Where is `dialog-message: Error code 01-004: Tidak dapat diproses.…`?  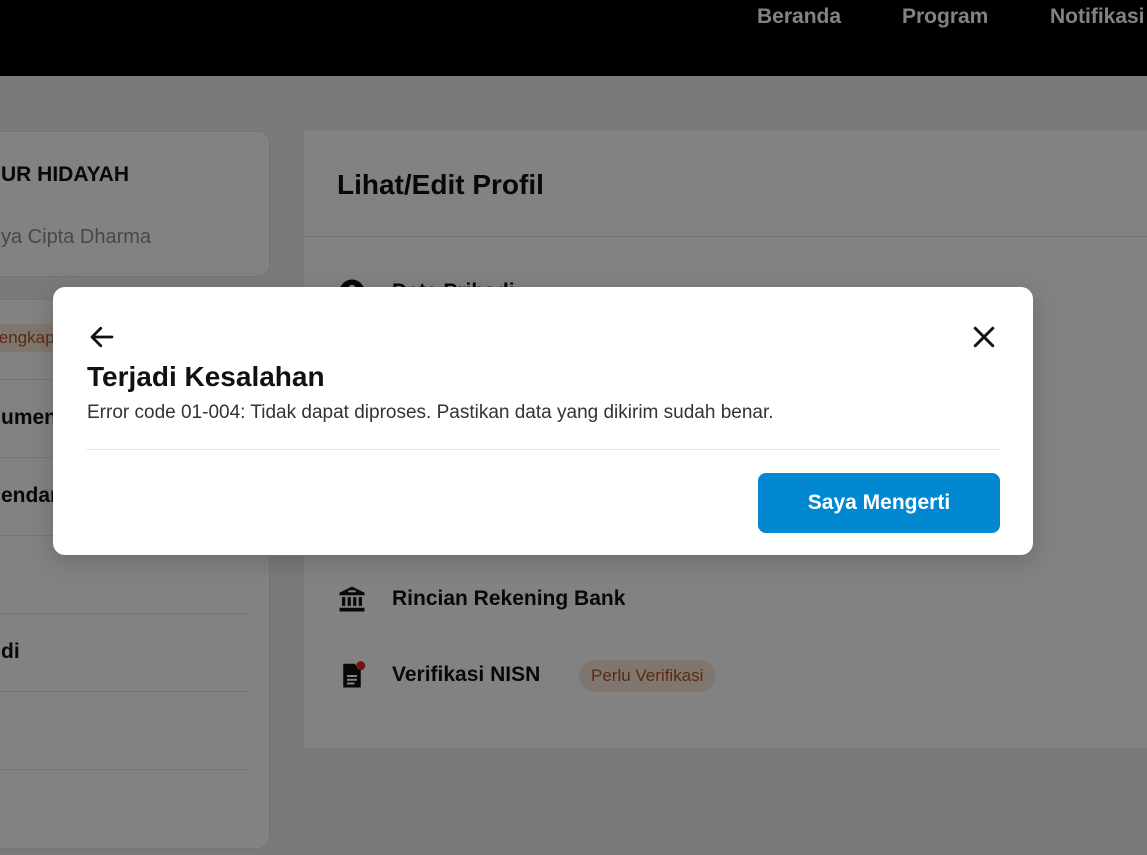
dialog-message: Error code 01-004: Tidak dapat diproses.… is located at coordinates (430, 412).